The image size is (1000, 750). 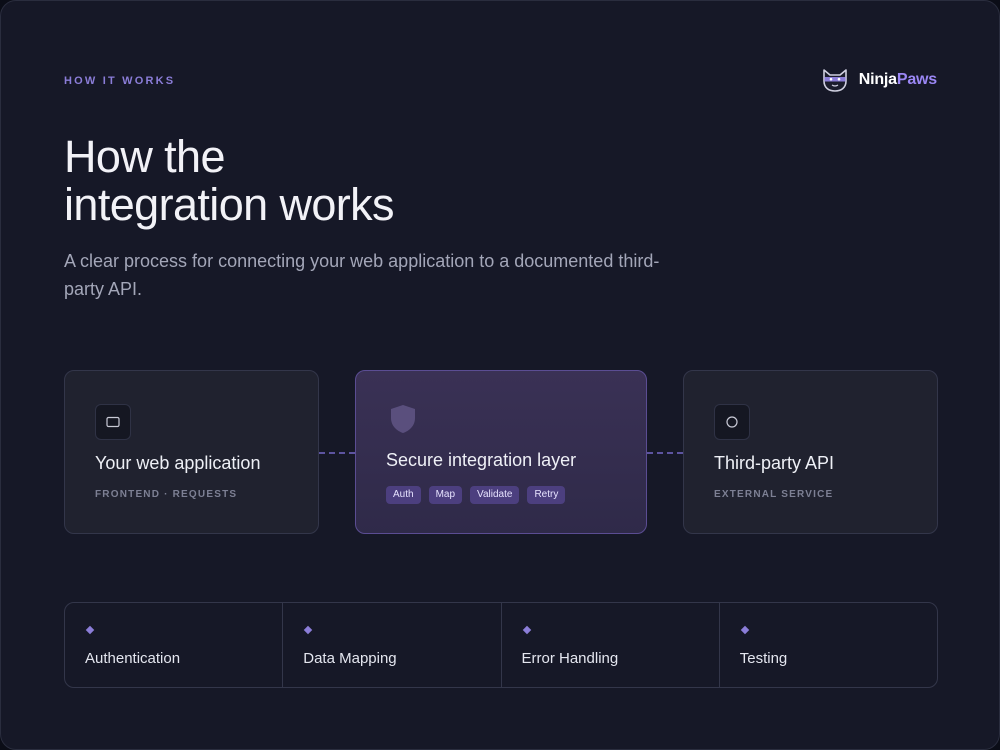 I want to click on pill-retry: Retry, so click(x=546, y=495).